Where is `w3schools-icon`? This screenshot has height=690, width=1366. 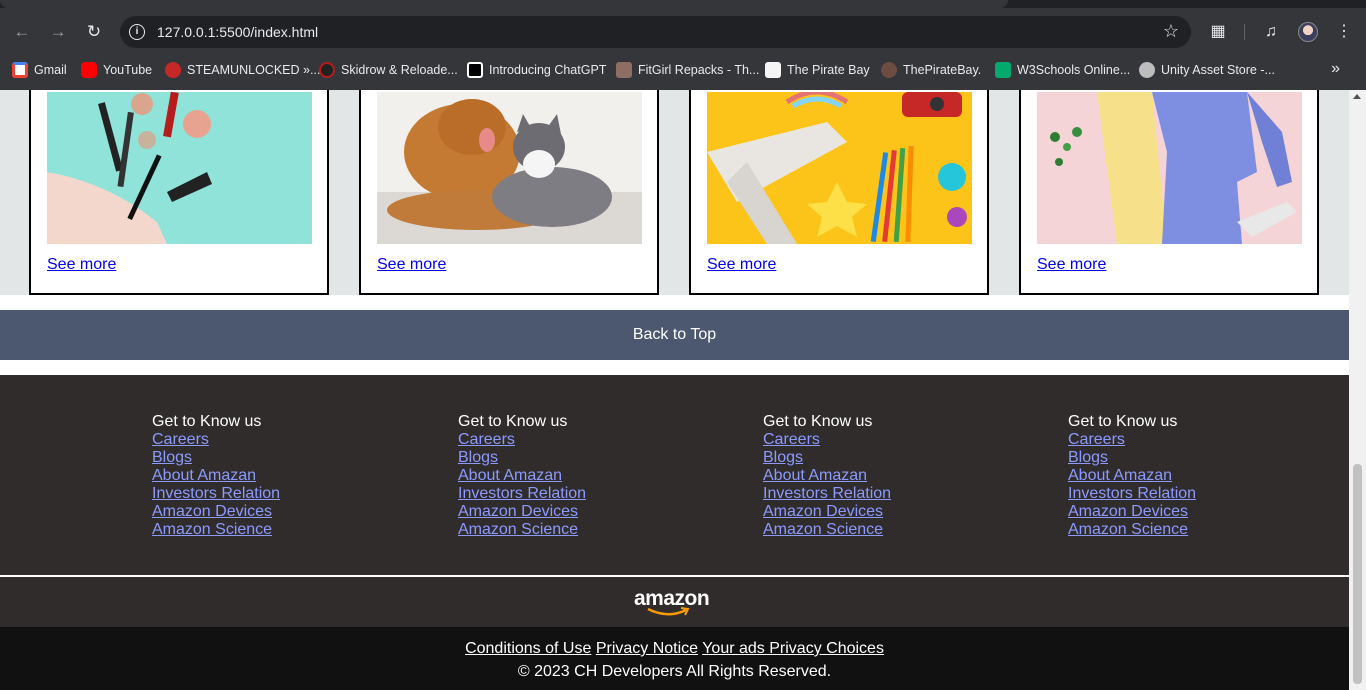
w3schools-icon is located at coordinates (1003, 70).